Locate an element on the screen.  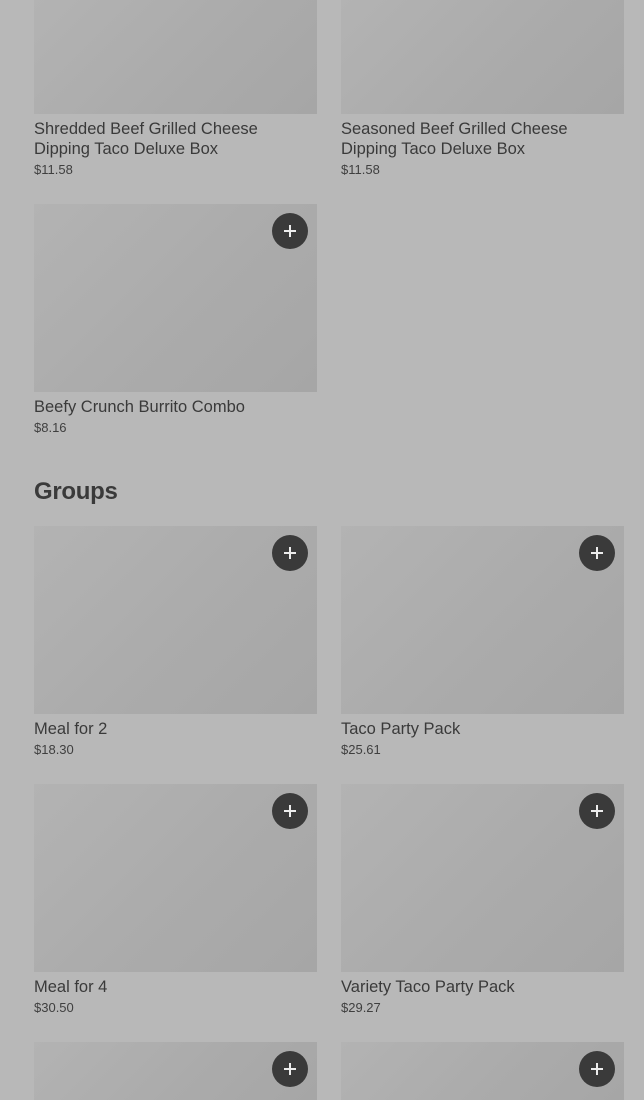
section-title-groups: Groups is located at coordinates (76, 491).